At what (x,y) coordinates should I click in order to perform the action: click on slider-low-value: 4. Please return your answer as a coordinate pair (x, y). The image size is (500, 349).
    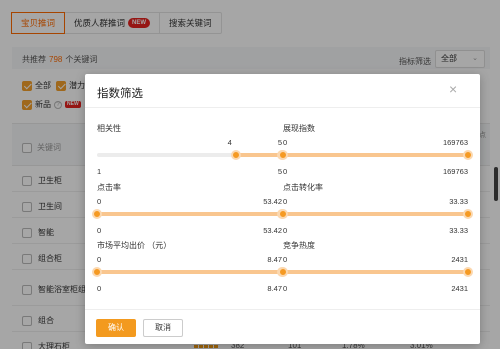
    Looking at the image, I should click on (229, 142).